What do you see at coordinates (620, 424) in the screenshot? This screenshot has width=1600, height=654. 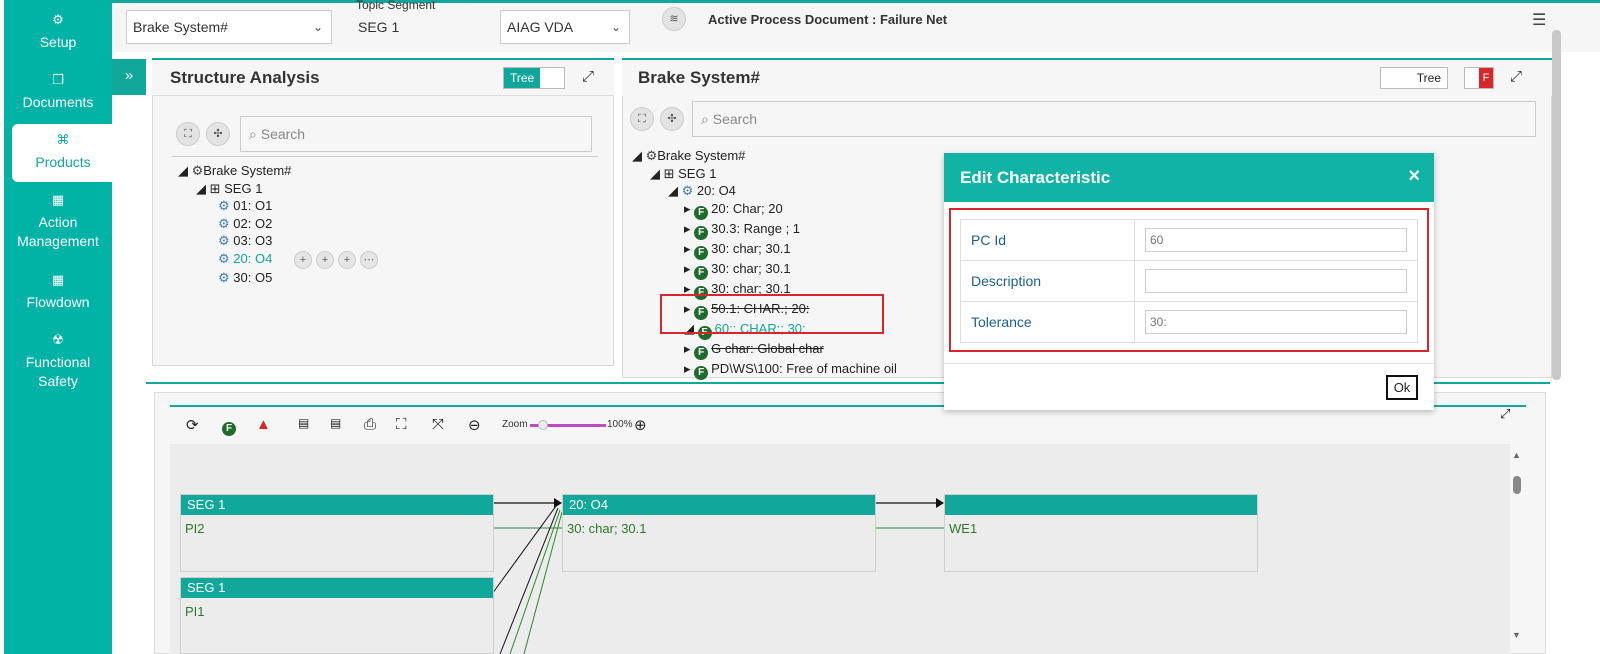 I see `zoom-value: 100%` at bounding box center [620, 424].